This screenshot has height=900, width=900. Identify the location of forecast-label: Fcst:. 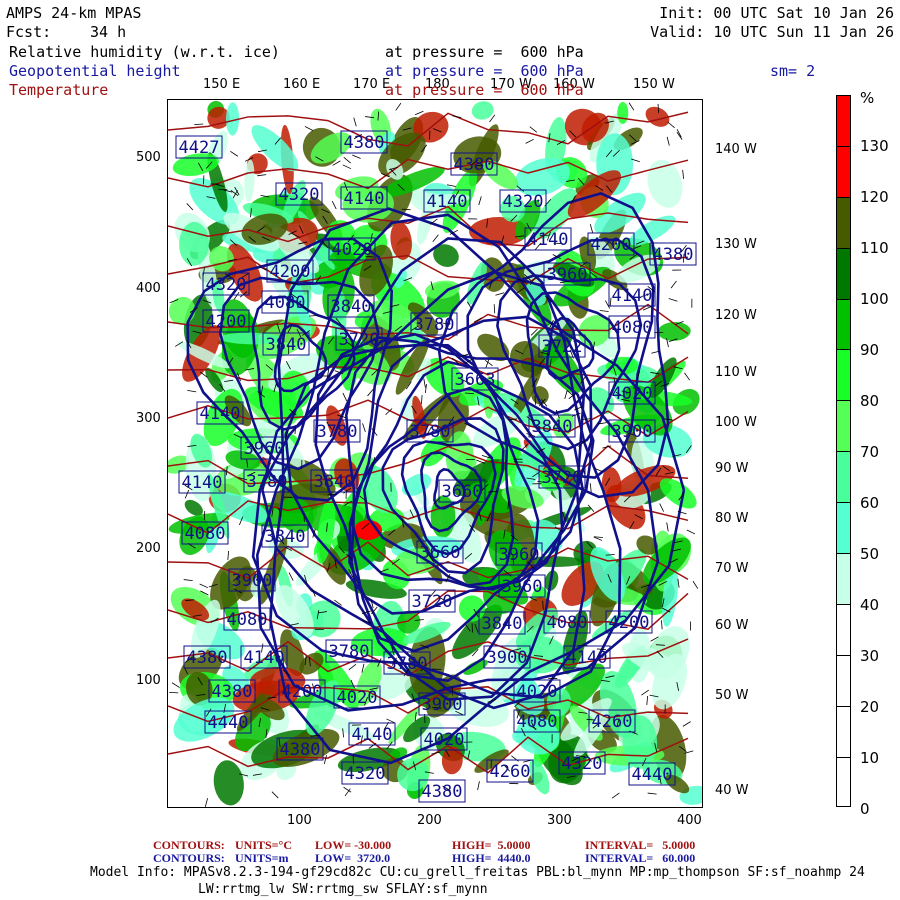
(29, 32).